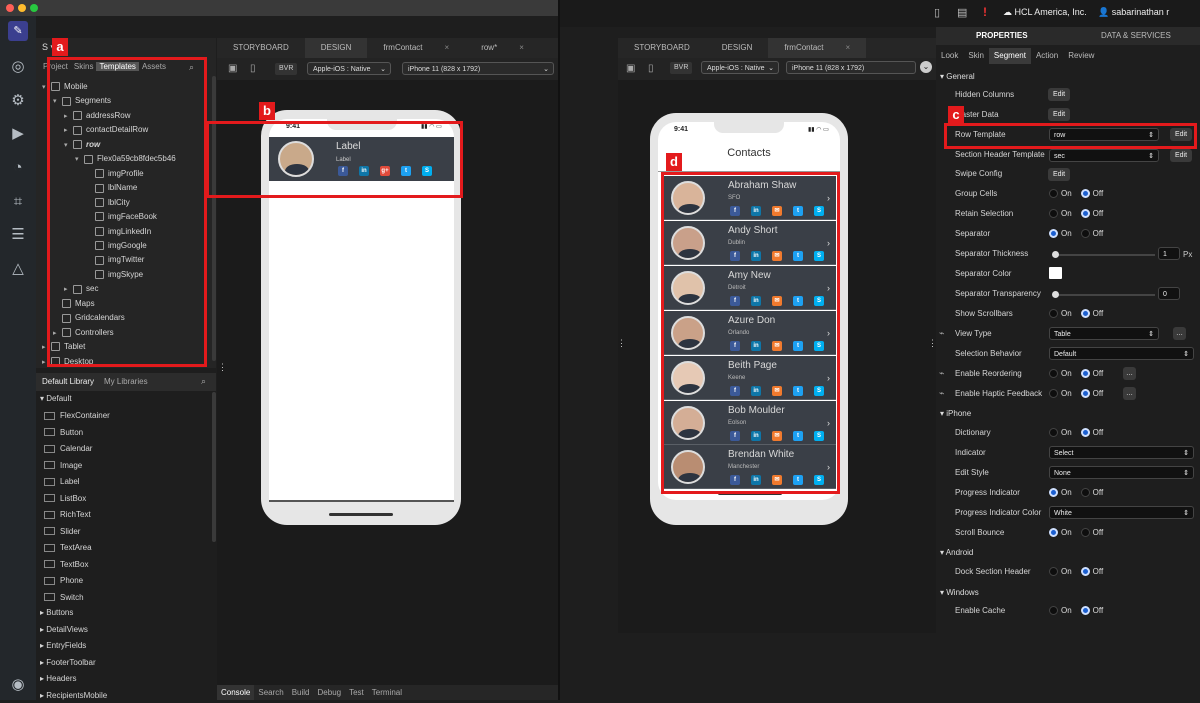 This screenshot has height=703, width=1200. Describe the element at coordinates (356, 692) in the screenshot. I see `tab-test: Test` at that location.